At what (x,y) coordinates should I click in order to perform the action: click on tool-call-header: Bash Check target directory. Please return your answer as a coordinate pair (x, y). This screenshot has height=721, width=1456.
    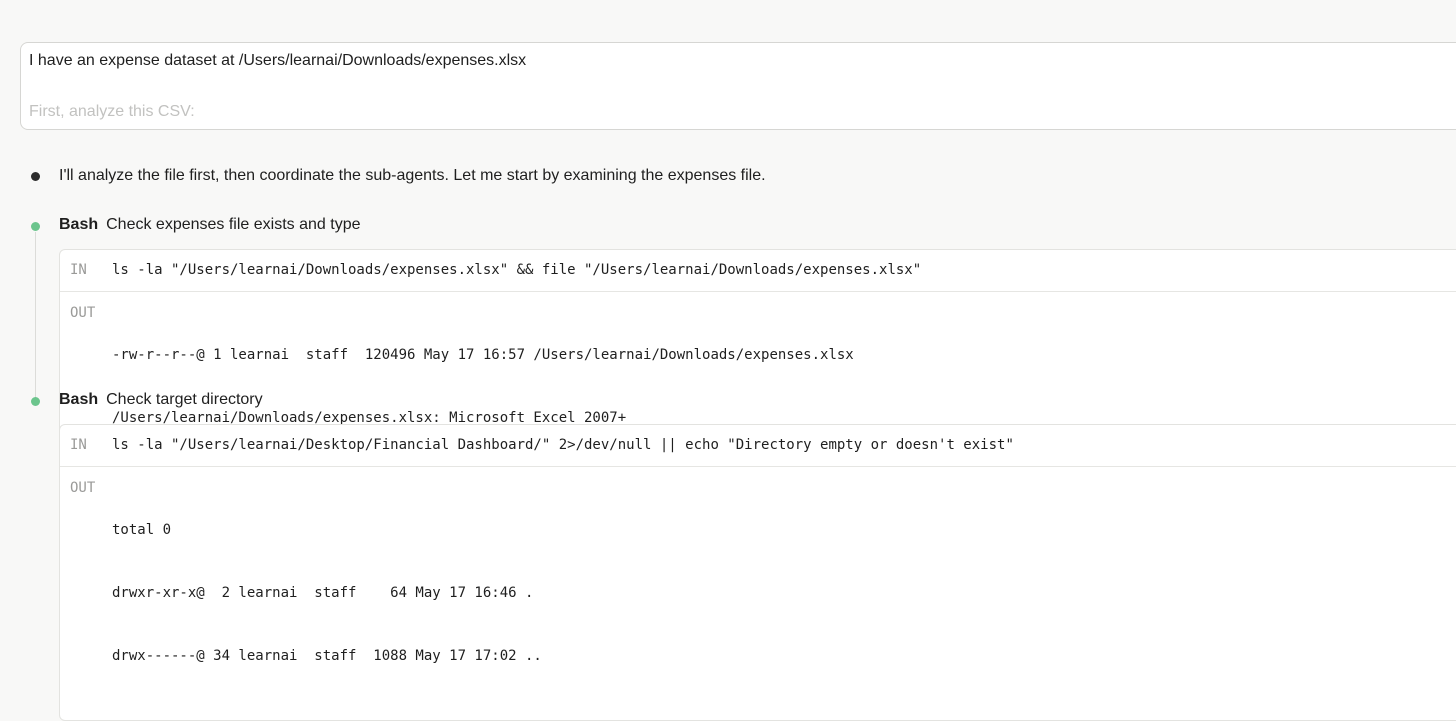
    Looking at the image, I should click on (161, 400).